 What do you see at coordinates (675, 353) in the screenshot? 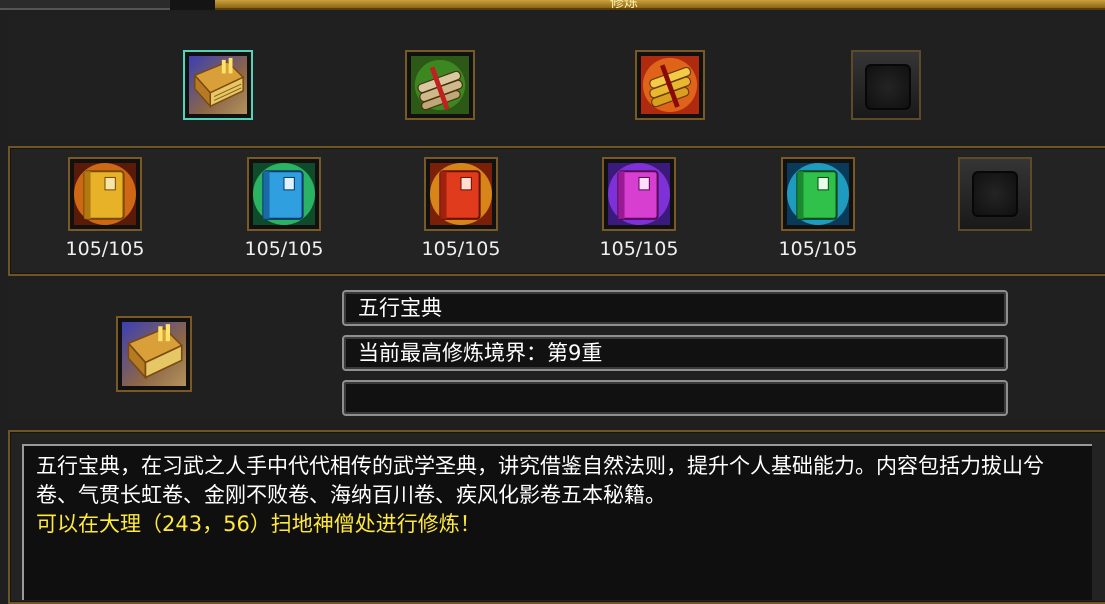
I see `realm-field: 当前最高修炼境界：第9重` at bounding box center [675, 353].